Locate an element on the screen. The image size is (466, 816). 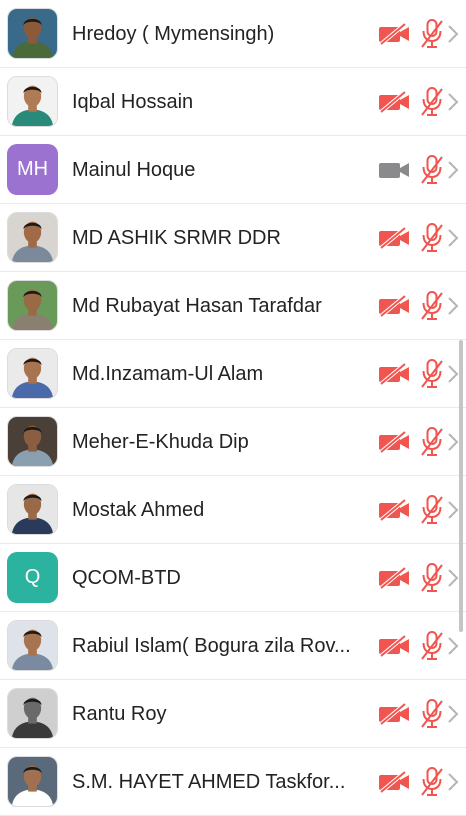
scrollbar is located at coordinates (461, 486).